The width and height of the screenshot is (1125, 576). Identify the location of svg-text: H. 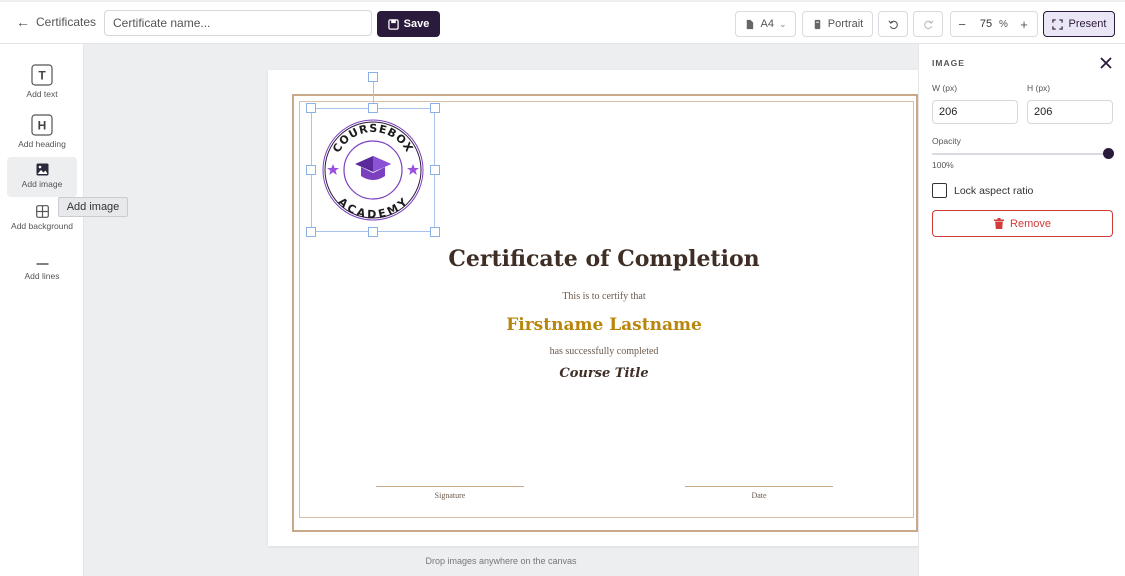
(42, 126).